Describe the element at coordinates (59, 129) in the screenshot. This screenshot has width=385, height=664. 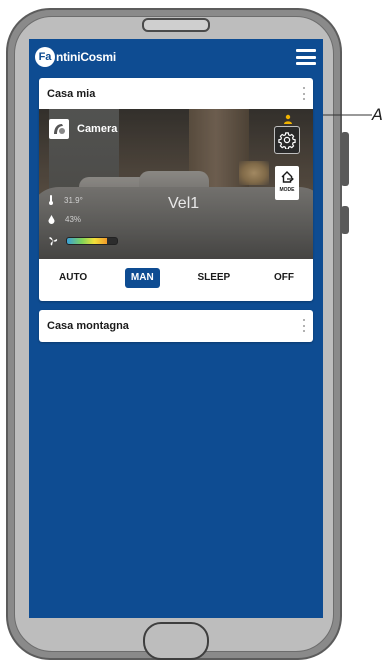
I see `room-device-icon` at that location.